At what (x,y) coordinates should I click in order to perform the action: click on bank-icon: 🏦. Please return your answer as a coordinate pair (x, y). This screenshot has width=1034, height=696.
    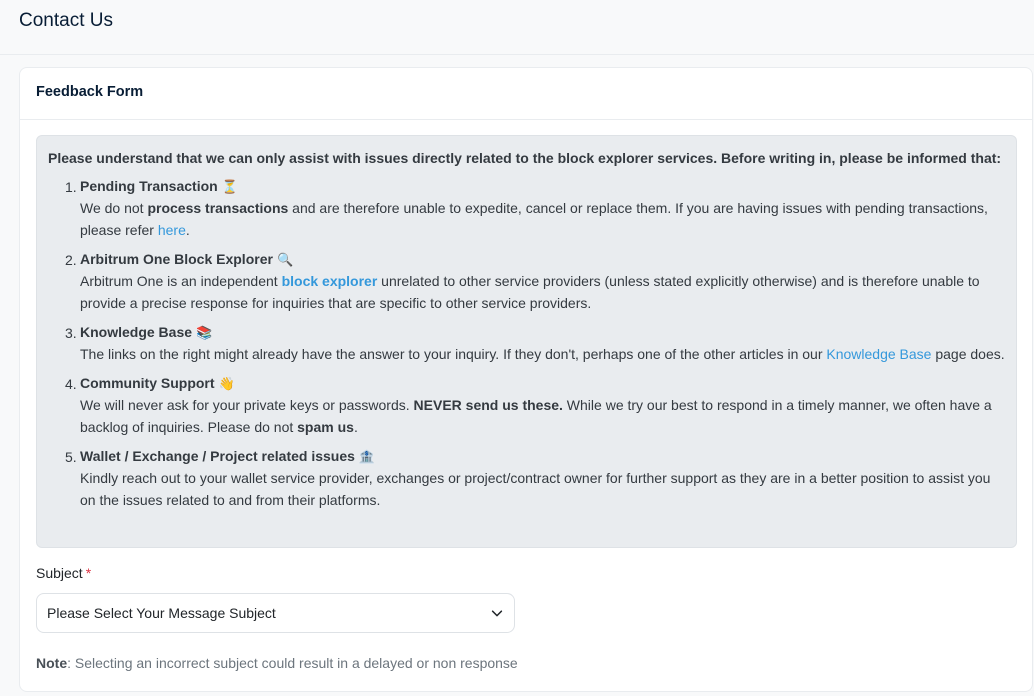
    Looking at the image, I should click on (367, 456).